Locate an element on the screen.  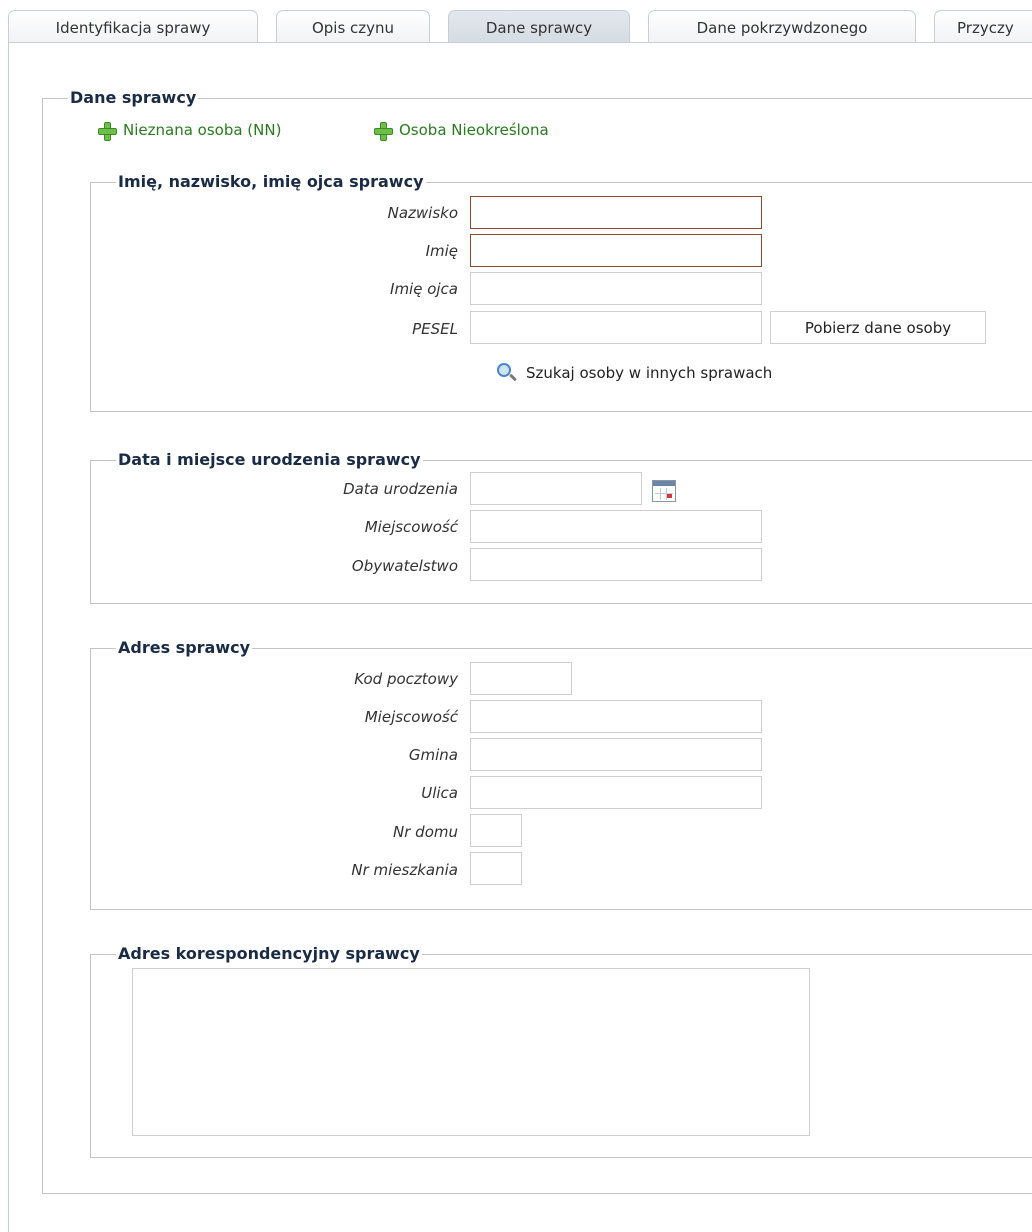
first-name-input is located at coordinates (616, 250).